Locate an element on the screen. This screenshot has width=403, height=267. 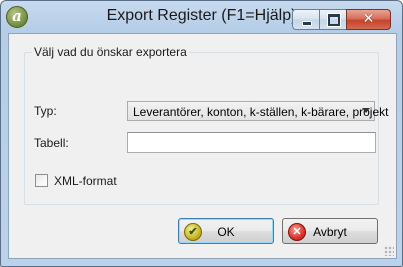
caption-buttons: ✕ is located at coordinates (341, 19).